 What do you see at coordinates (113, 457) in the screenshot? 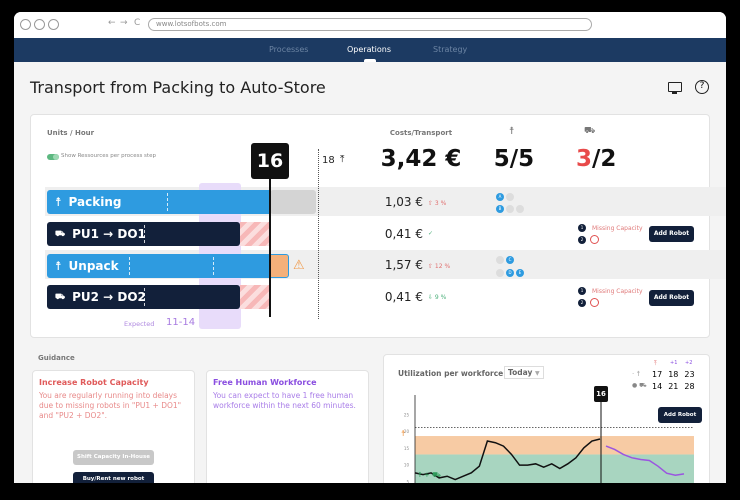
I see `shift-capacity-button: Shift Capacity In-House` at bounding box center [113, 457].